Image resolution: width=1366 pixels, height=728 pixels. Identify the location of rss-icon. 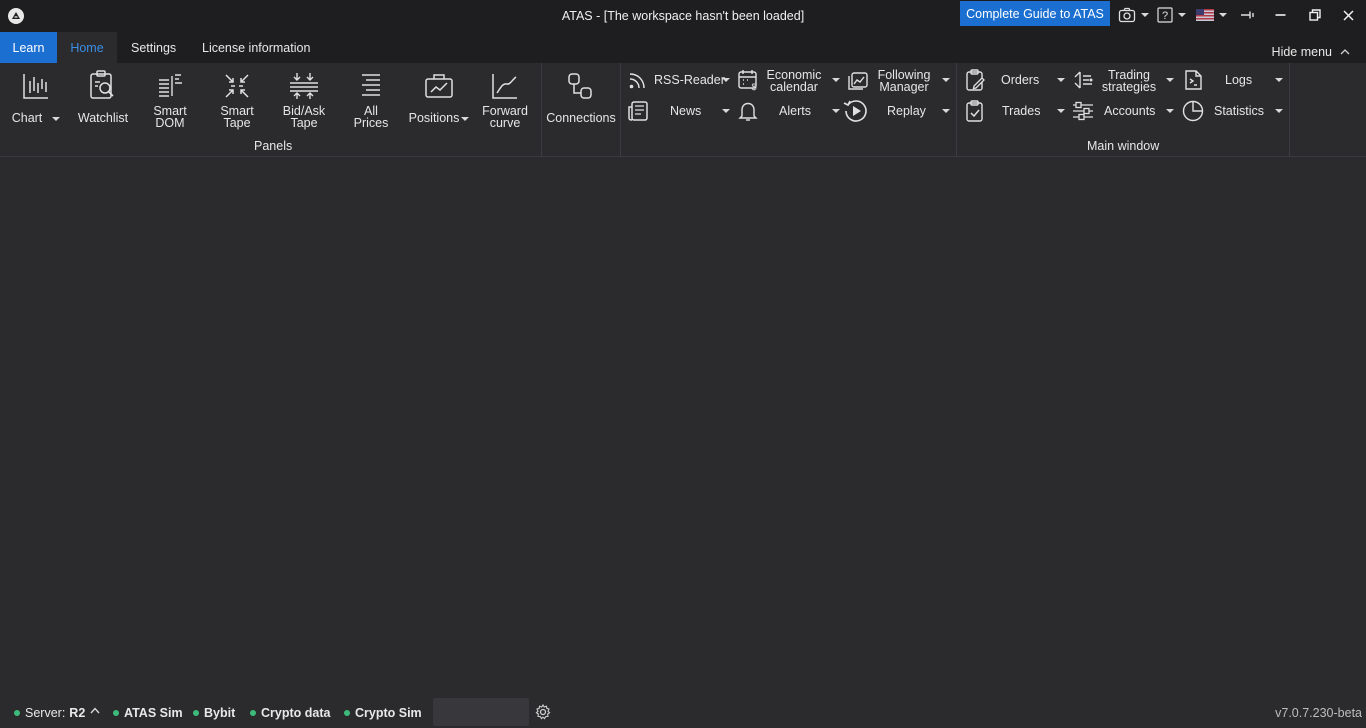
(637, 81).